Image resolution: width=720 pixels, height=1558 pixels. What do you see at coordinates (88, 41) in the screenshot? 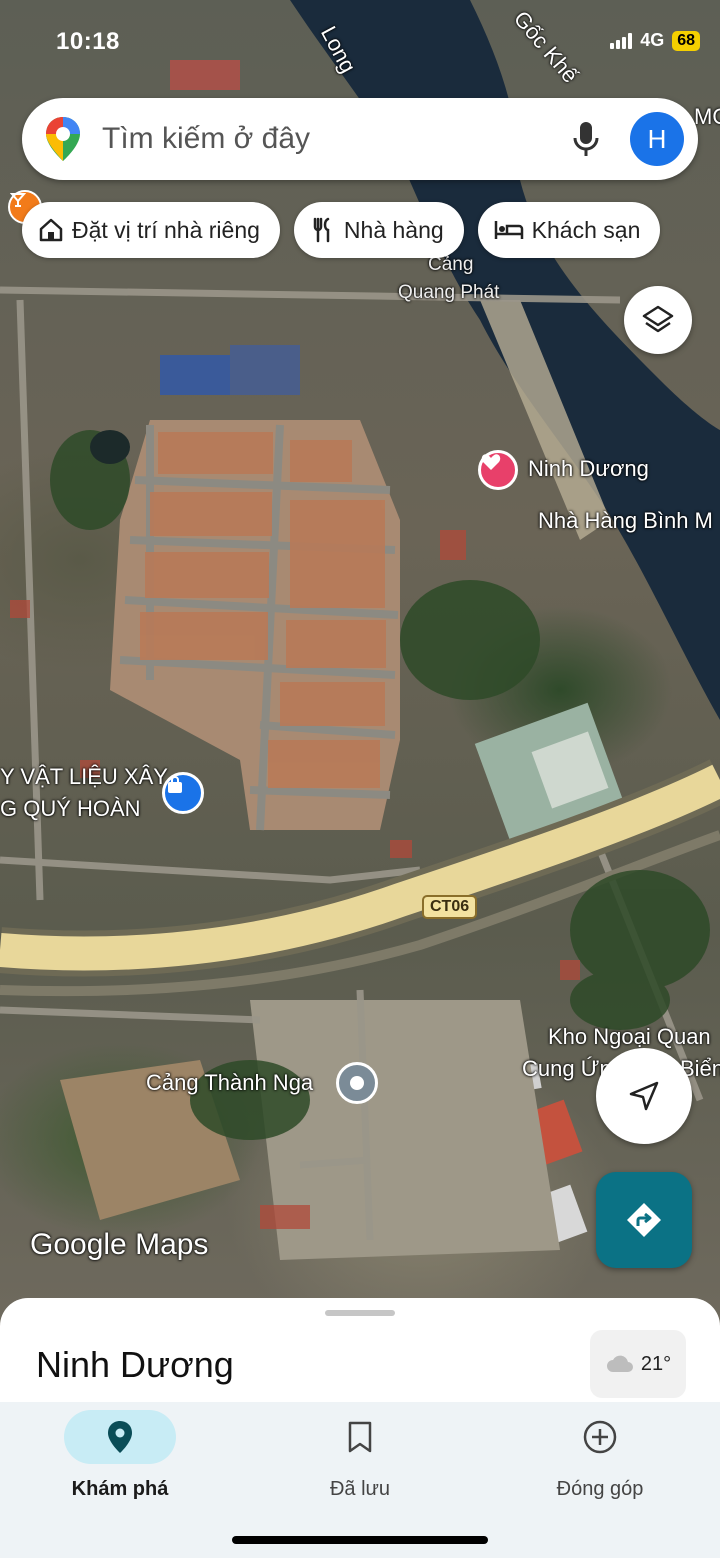
I see `status-time: 10:18` at bounding box center [88, 41].